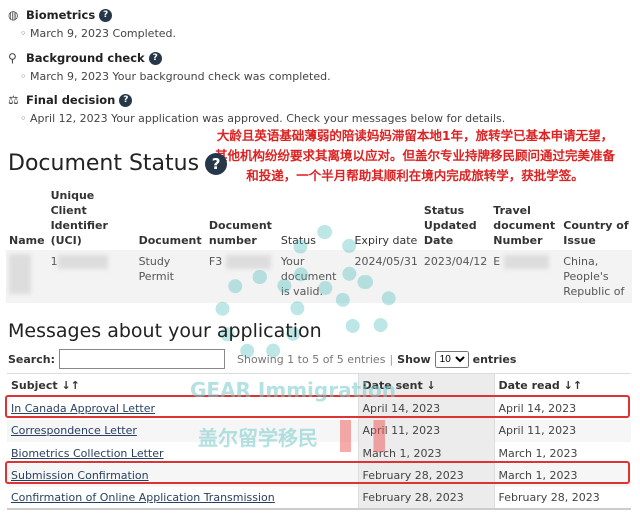 The height and width of the screenshot is (527, 640). What do you see at coordinates (562, 385) in the screenshot?
I see `sort-date-read-header: Date read ↓↑` at bounding box center [562, 385].